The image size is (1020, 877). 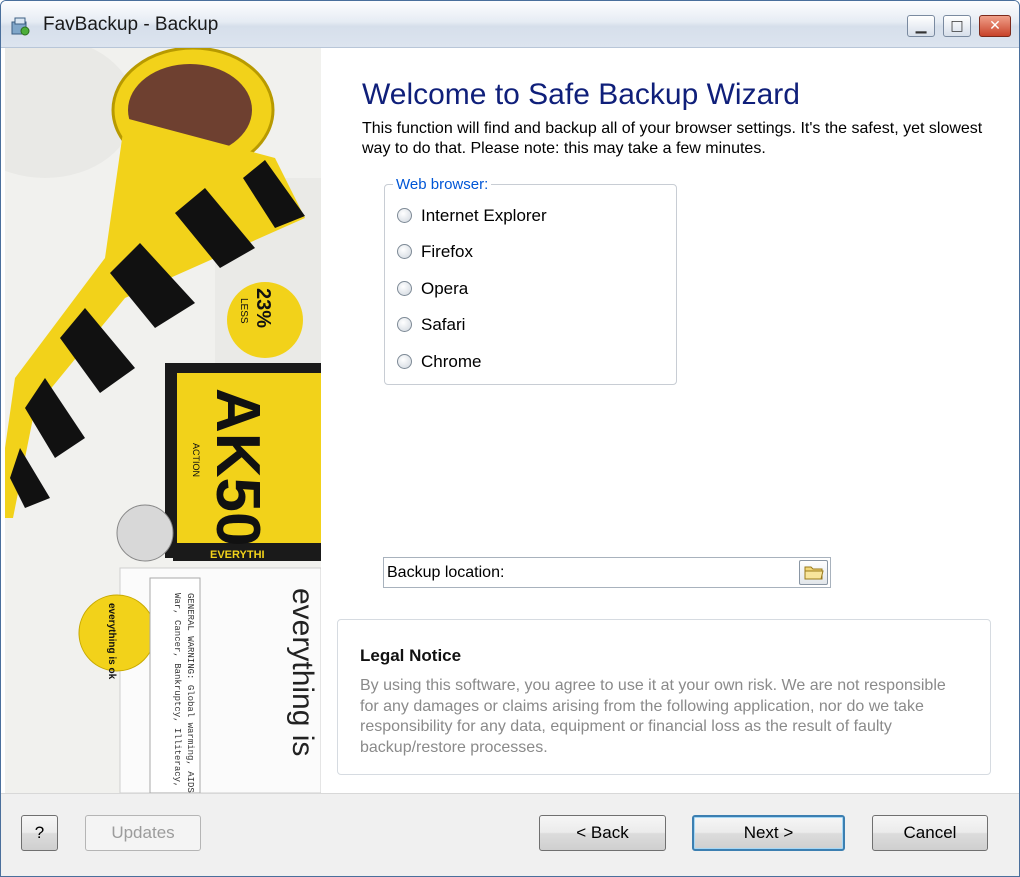 I want to click on radio-label: Opera, so click(x=444, y=289).